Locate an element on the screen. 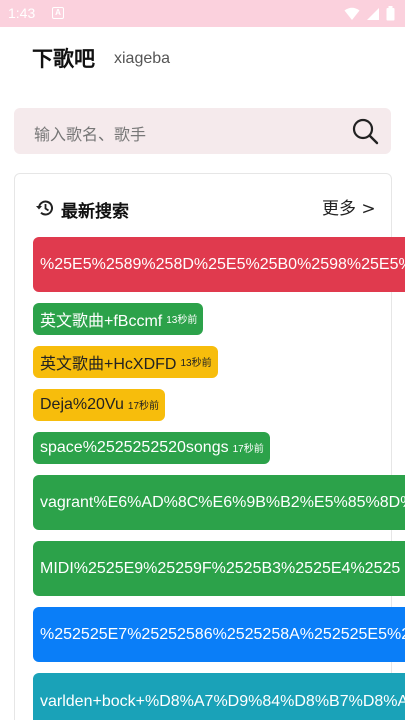  search-tag-text: Deja%20Vu is located at coordinates (82, 404).